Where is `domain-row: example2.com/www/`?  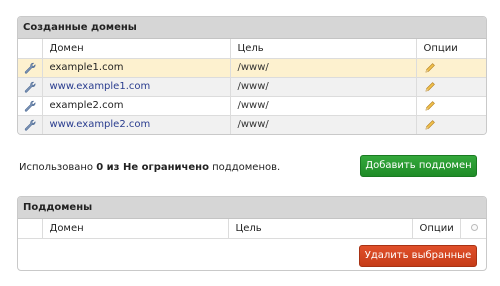
domain-row: example2.com/www/ is located at coordinates (252, 106).